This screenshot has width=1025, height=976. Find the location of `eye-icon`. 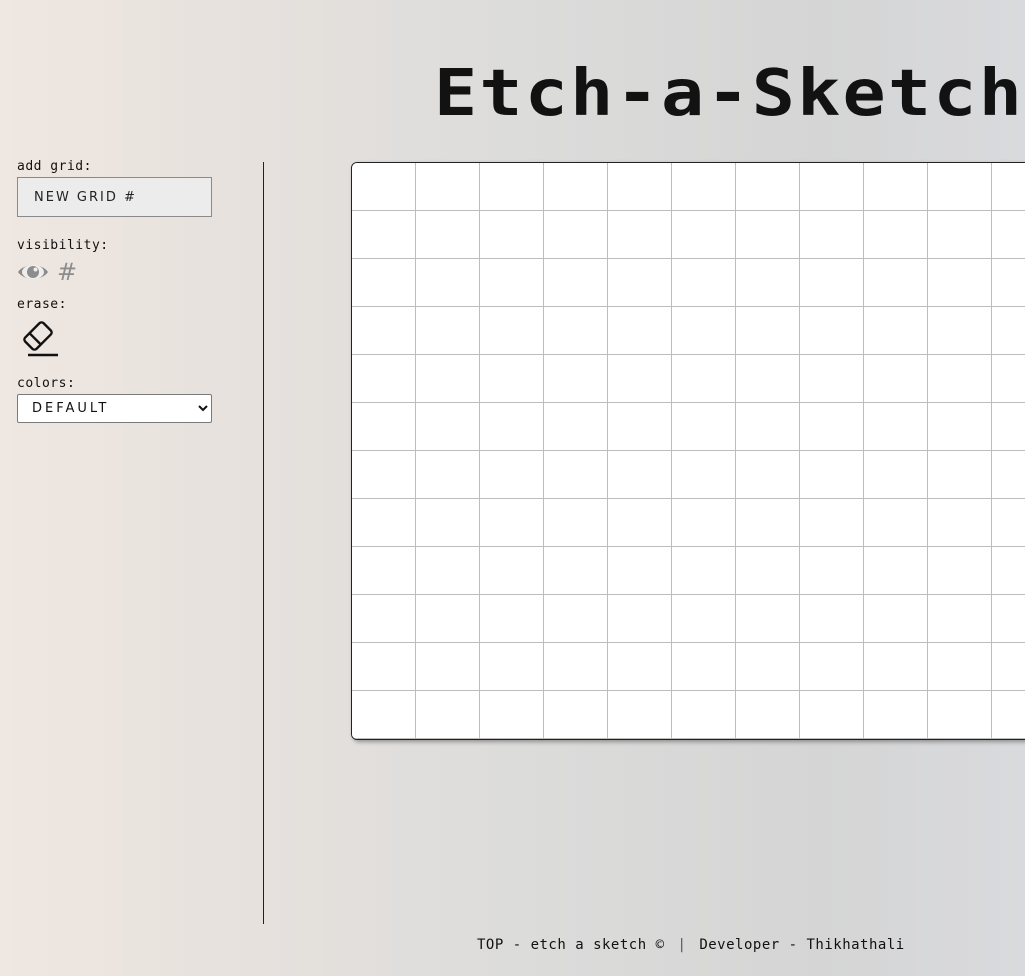

eye-icon is located at coordinates (33, 272).